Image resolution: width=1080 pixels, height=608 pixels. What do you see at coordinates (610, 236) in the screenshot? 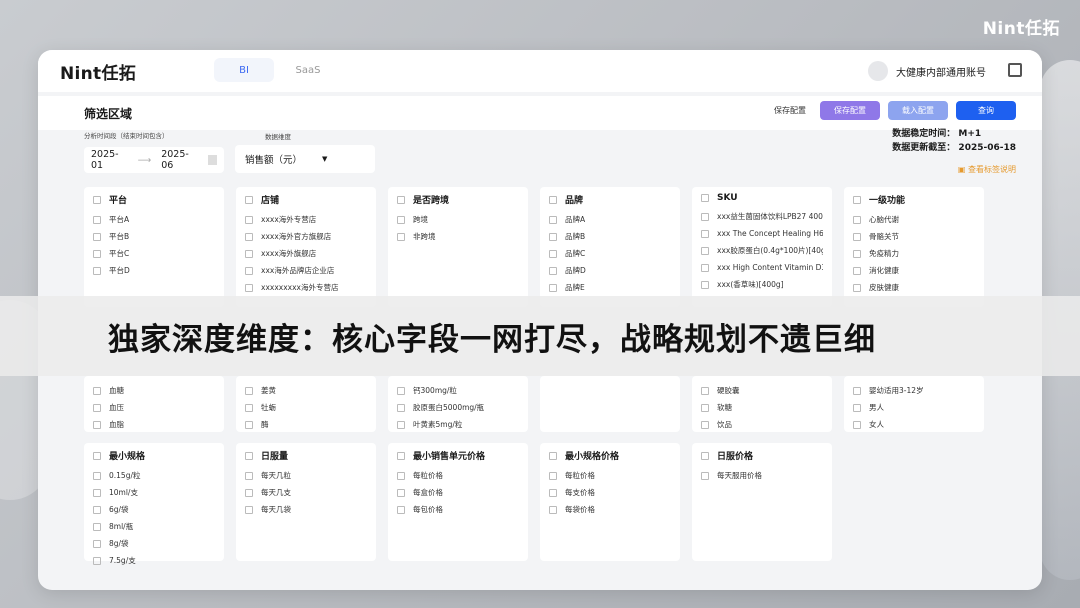
I see `option-item: 品牌B` at bounding box center [610, 236].